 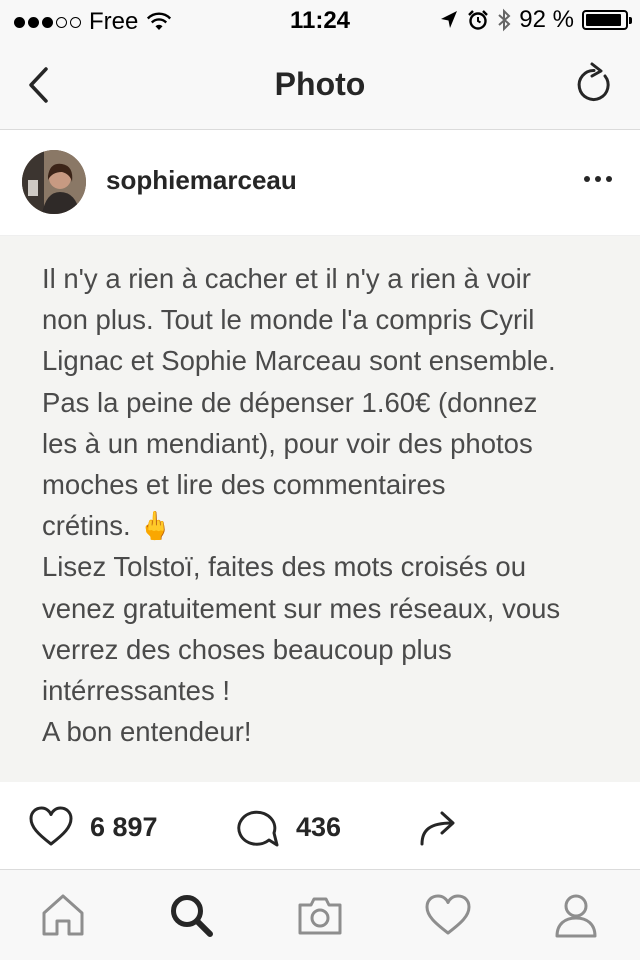 What do you see at coordinates (546, 19) in the screenshot?
I see `battery-percent: 92 %` at bounding box center [546, 19].